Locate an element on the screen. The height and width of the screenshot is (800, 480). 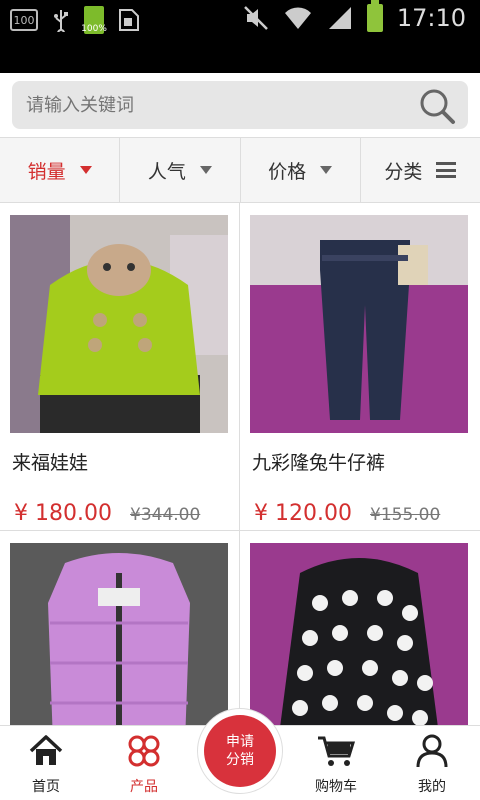
product-name: 来福娃娃 is located at coordinates (50, 463).